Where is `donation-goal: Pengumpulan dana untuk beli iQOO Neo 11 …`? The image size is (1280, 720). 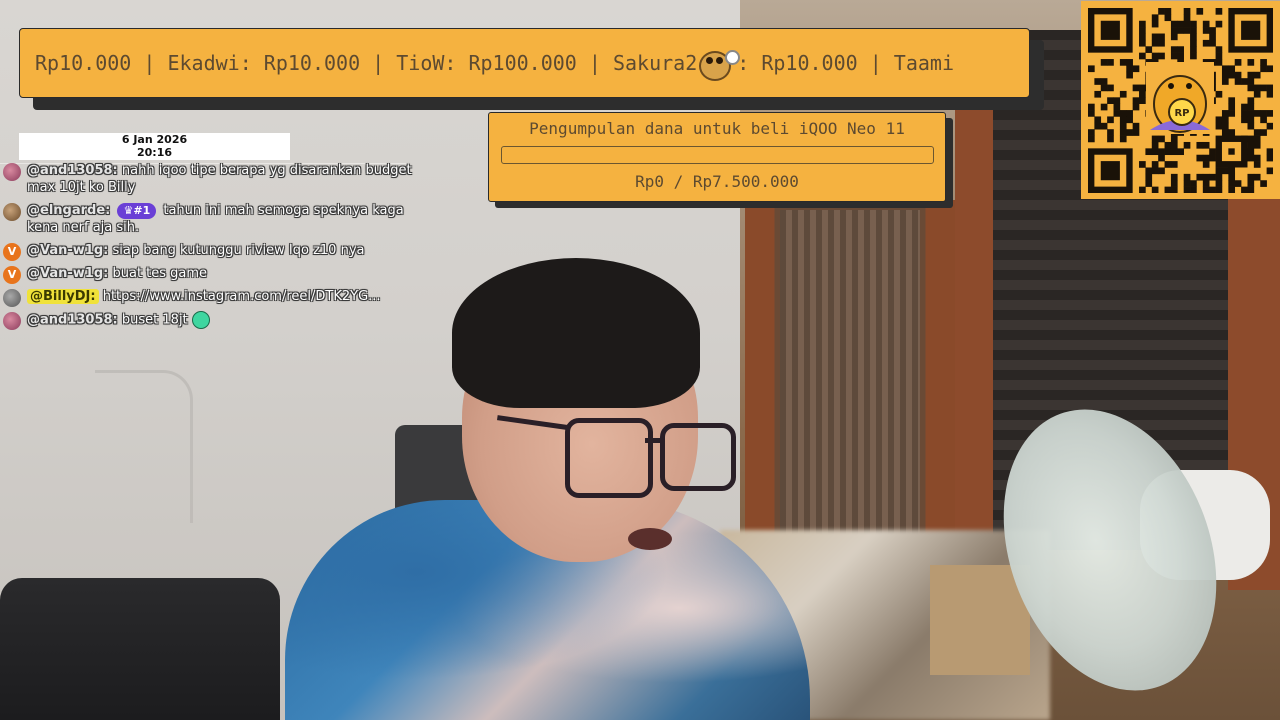
donation-goal: Pengumpulan dana untuk beli iQOO Neo 11 … is located at coordinates (717, 157).